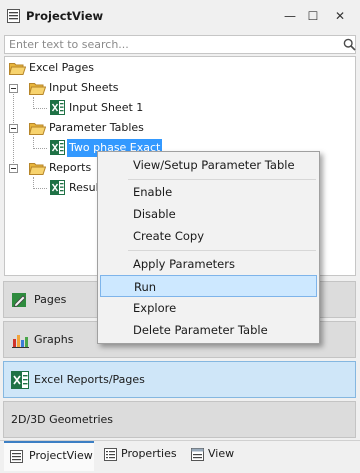 This screenshot has width=360, height=473. I want to click on tab-label: View, so click(221, 453).